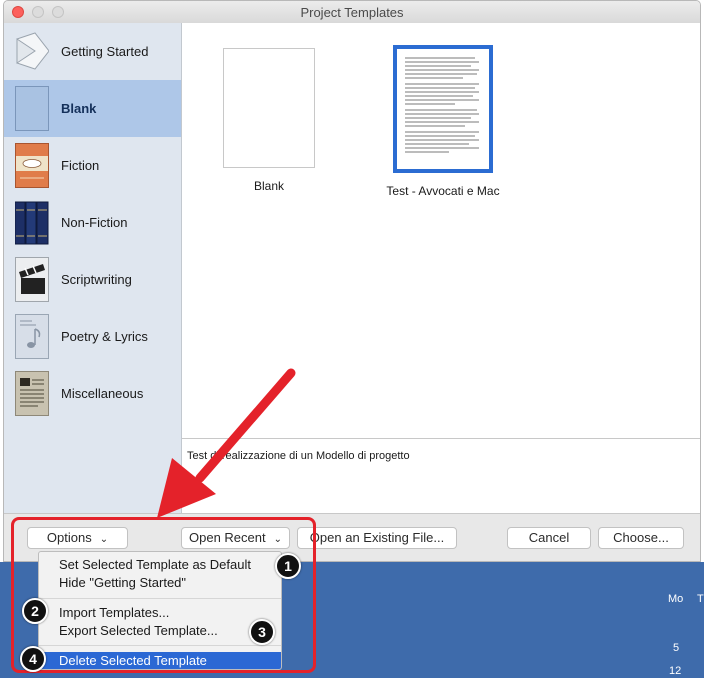 Image resolution: width=704 pixels, height=678 pixels. I want to click on annotation-arrow-icon, so click(226, 443).